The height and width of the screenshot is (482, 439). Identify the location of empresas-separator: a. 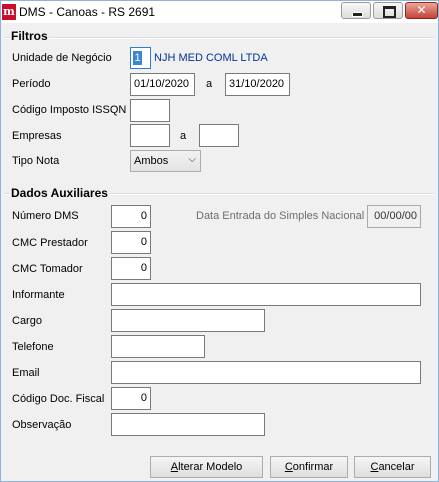
(183, 136).